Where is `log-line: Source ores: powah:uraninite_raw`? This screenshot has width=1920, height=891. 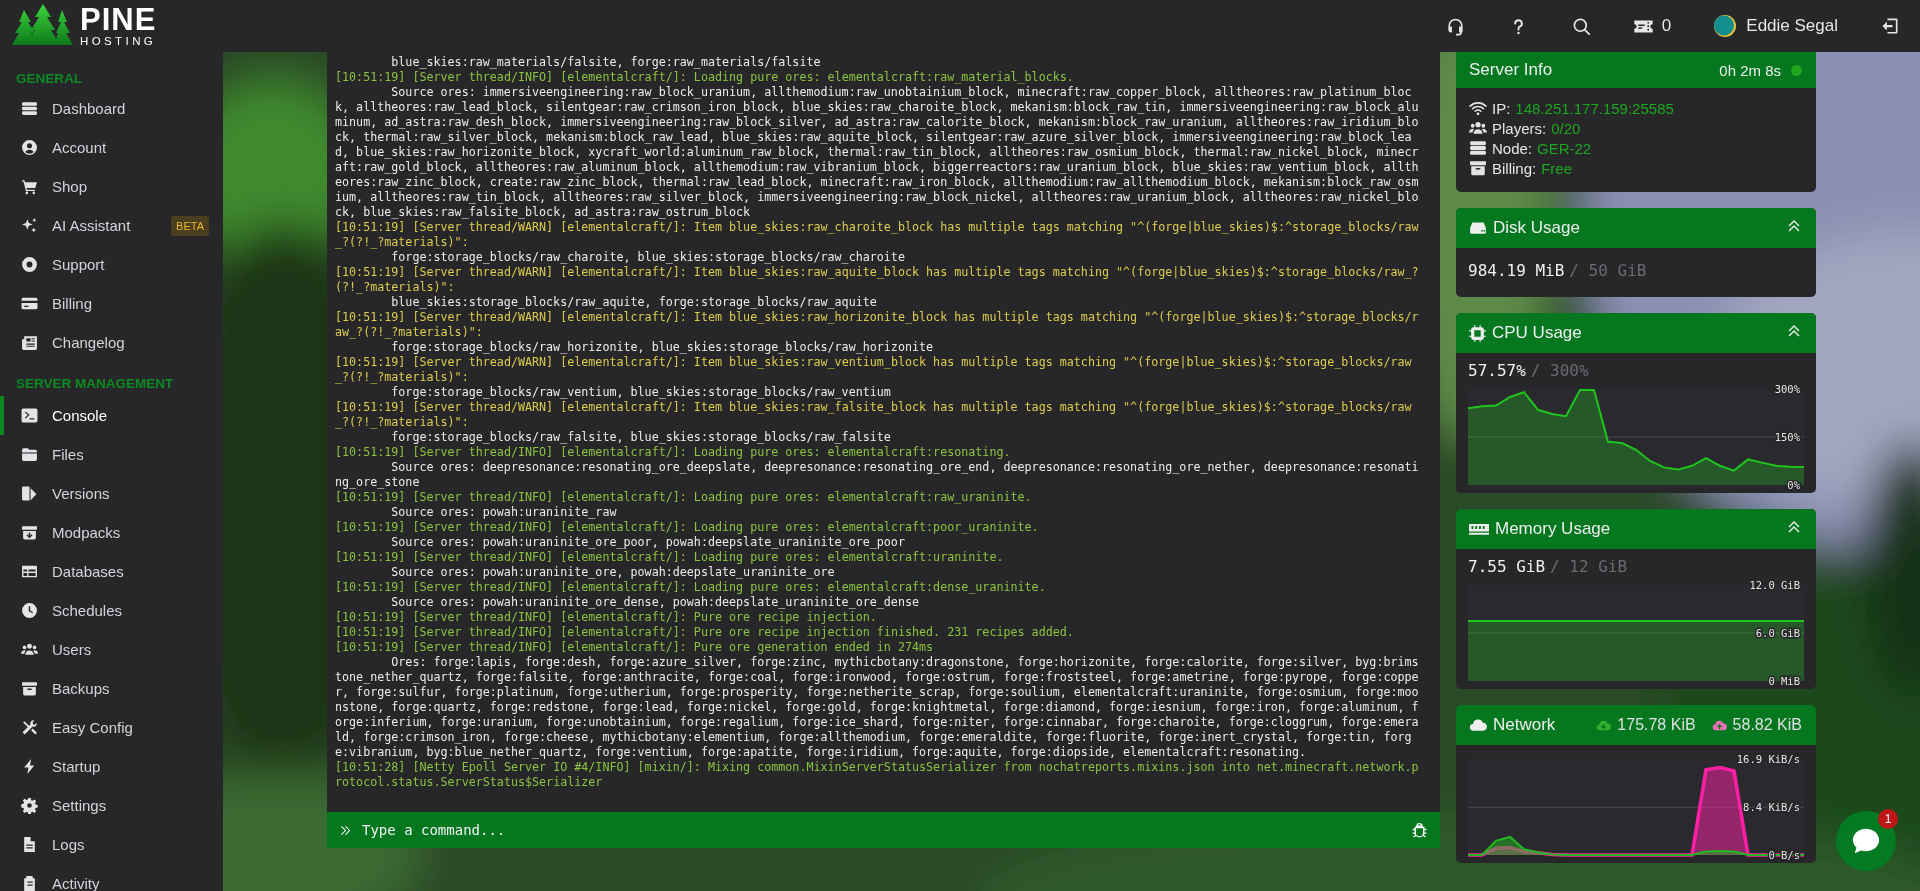 log-line: Source ores: powah:uraninite_raw is located at coordinates (504, 512).